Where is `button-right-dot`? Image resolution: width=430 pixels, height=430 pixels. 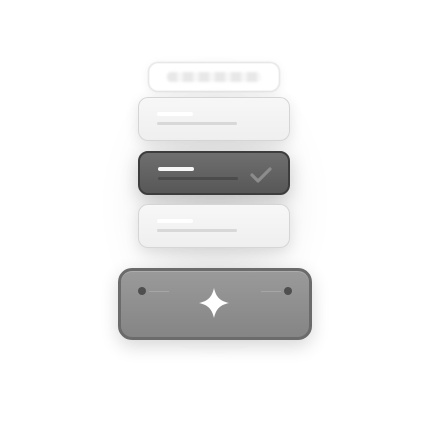
button-right-dot is located at coordinates (288, 291).